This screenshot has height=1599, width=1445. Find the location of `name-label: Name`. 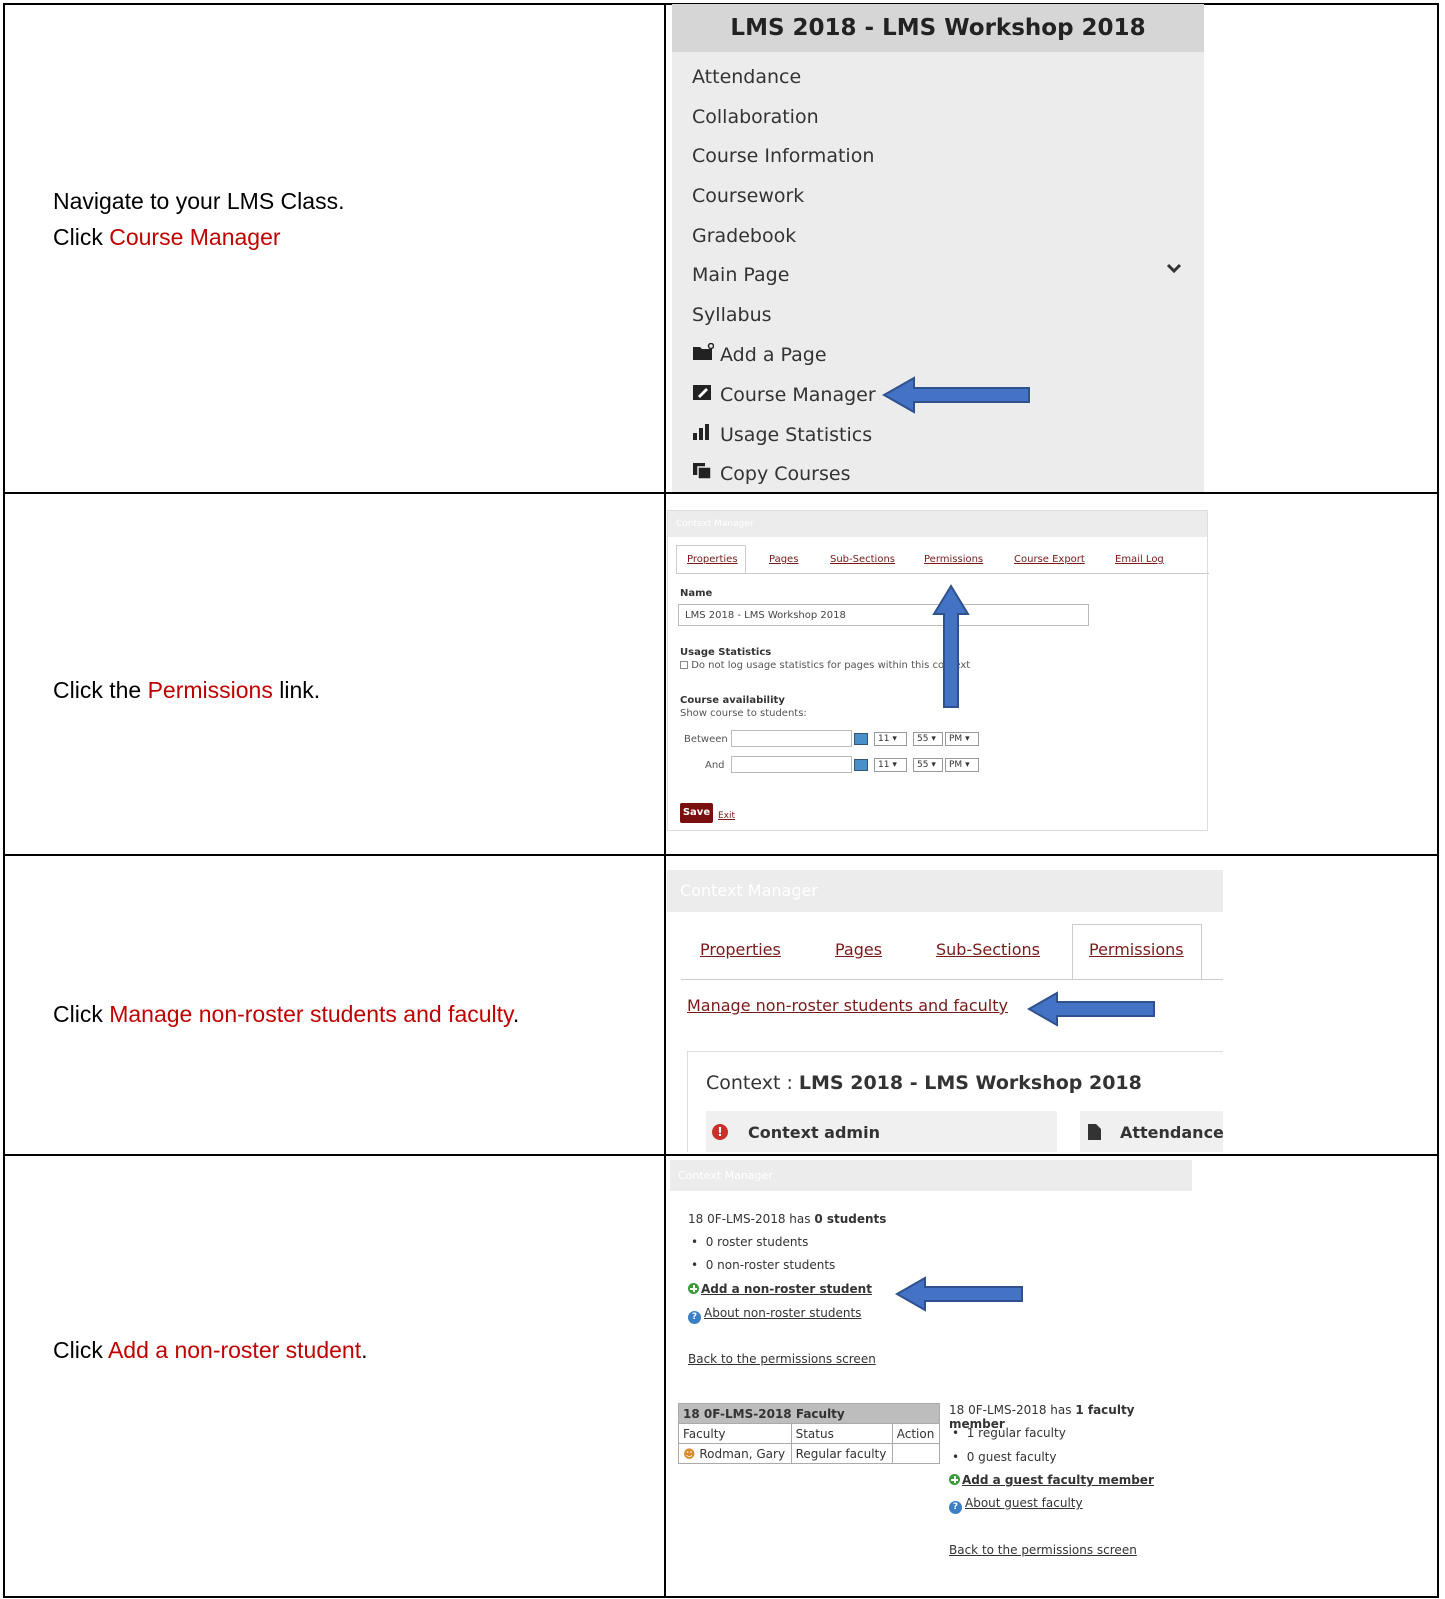

name-label: Name is located at coordinates (696, 593).